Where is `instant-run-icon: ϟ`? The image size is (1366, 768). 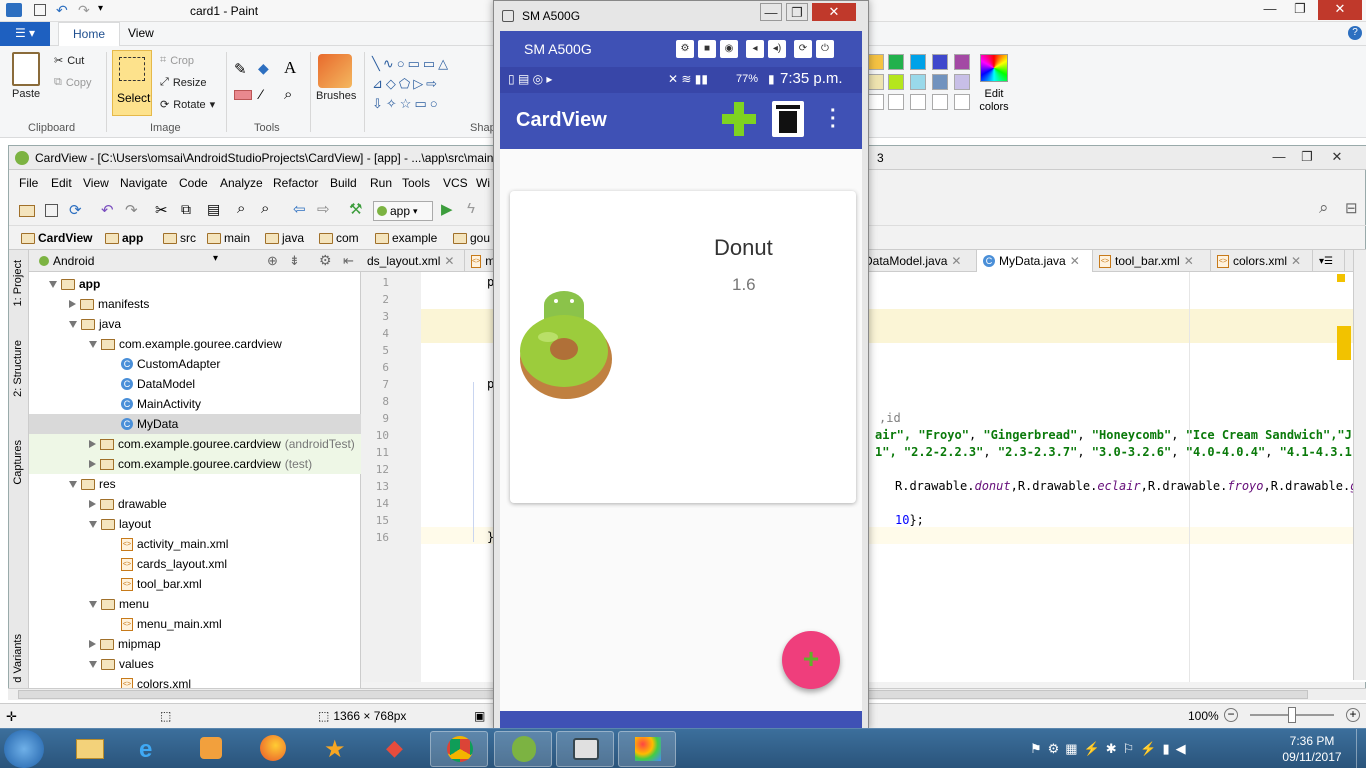
instant-run-icon: ϟ is located at coordinates (475, 208).